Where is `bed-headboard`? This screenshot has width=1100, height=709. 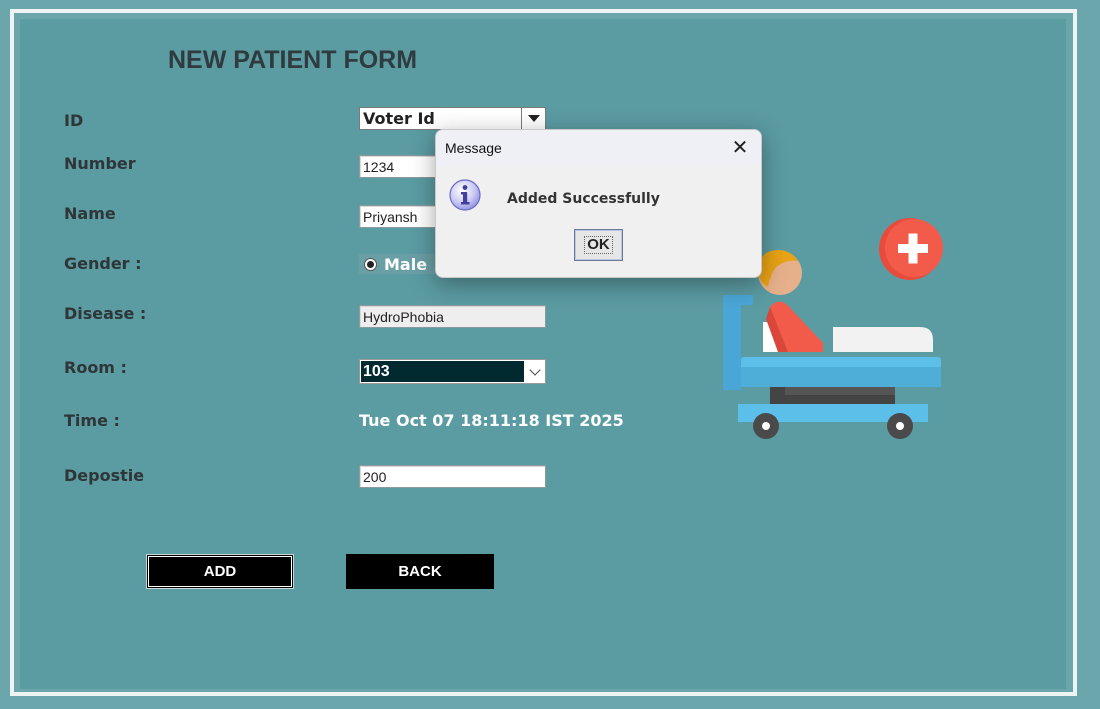 bed-headboard is located at coordinates (732, 342).